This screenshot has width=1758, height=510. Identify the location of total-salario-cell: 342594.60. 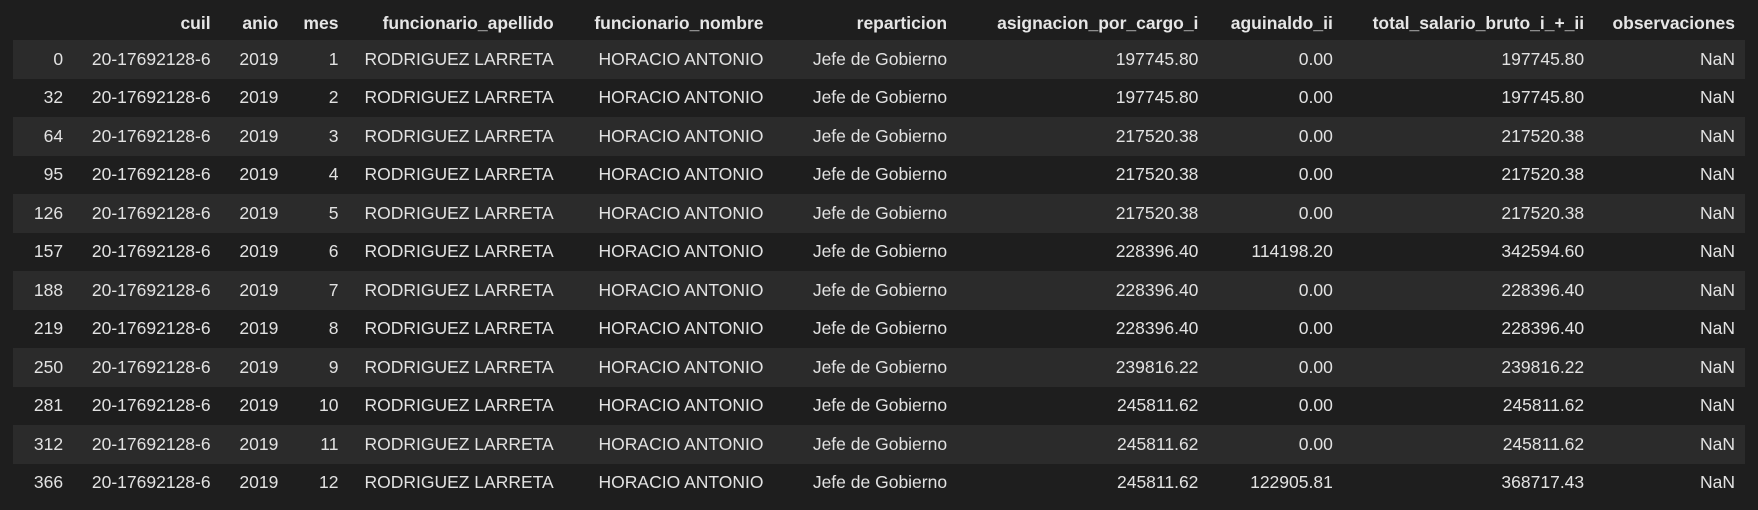
(1543, 251).